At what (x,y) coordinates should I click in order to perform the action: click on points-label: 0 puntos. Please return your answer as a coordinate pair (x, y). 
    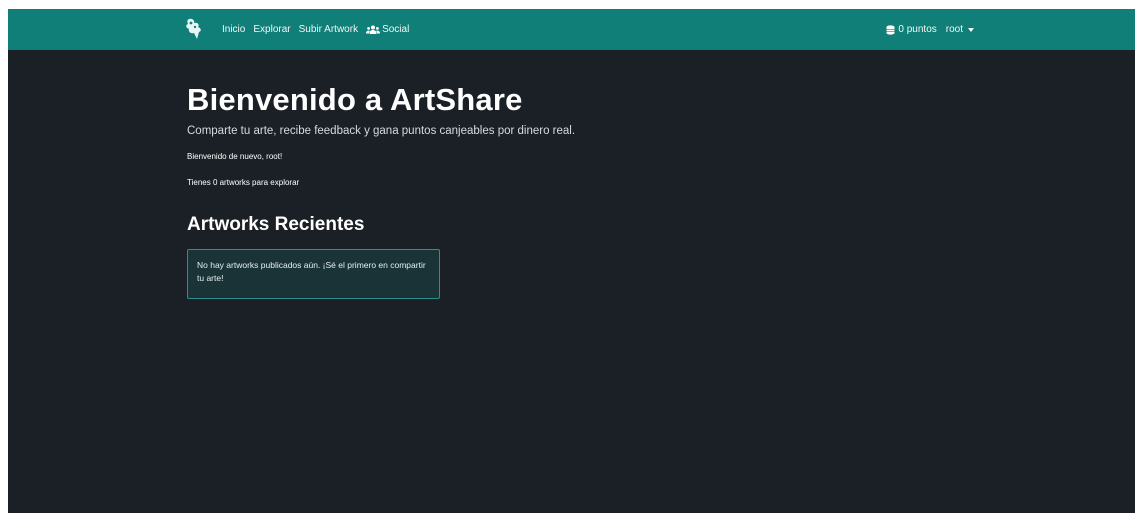
    Looking at the image, I should click on (917, 29).